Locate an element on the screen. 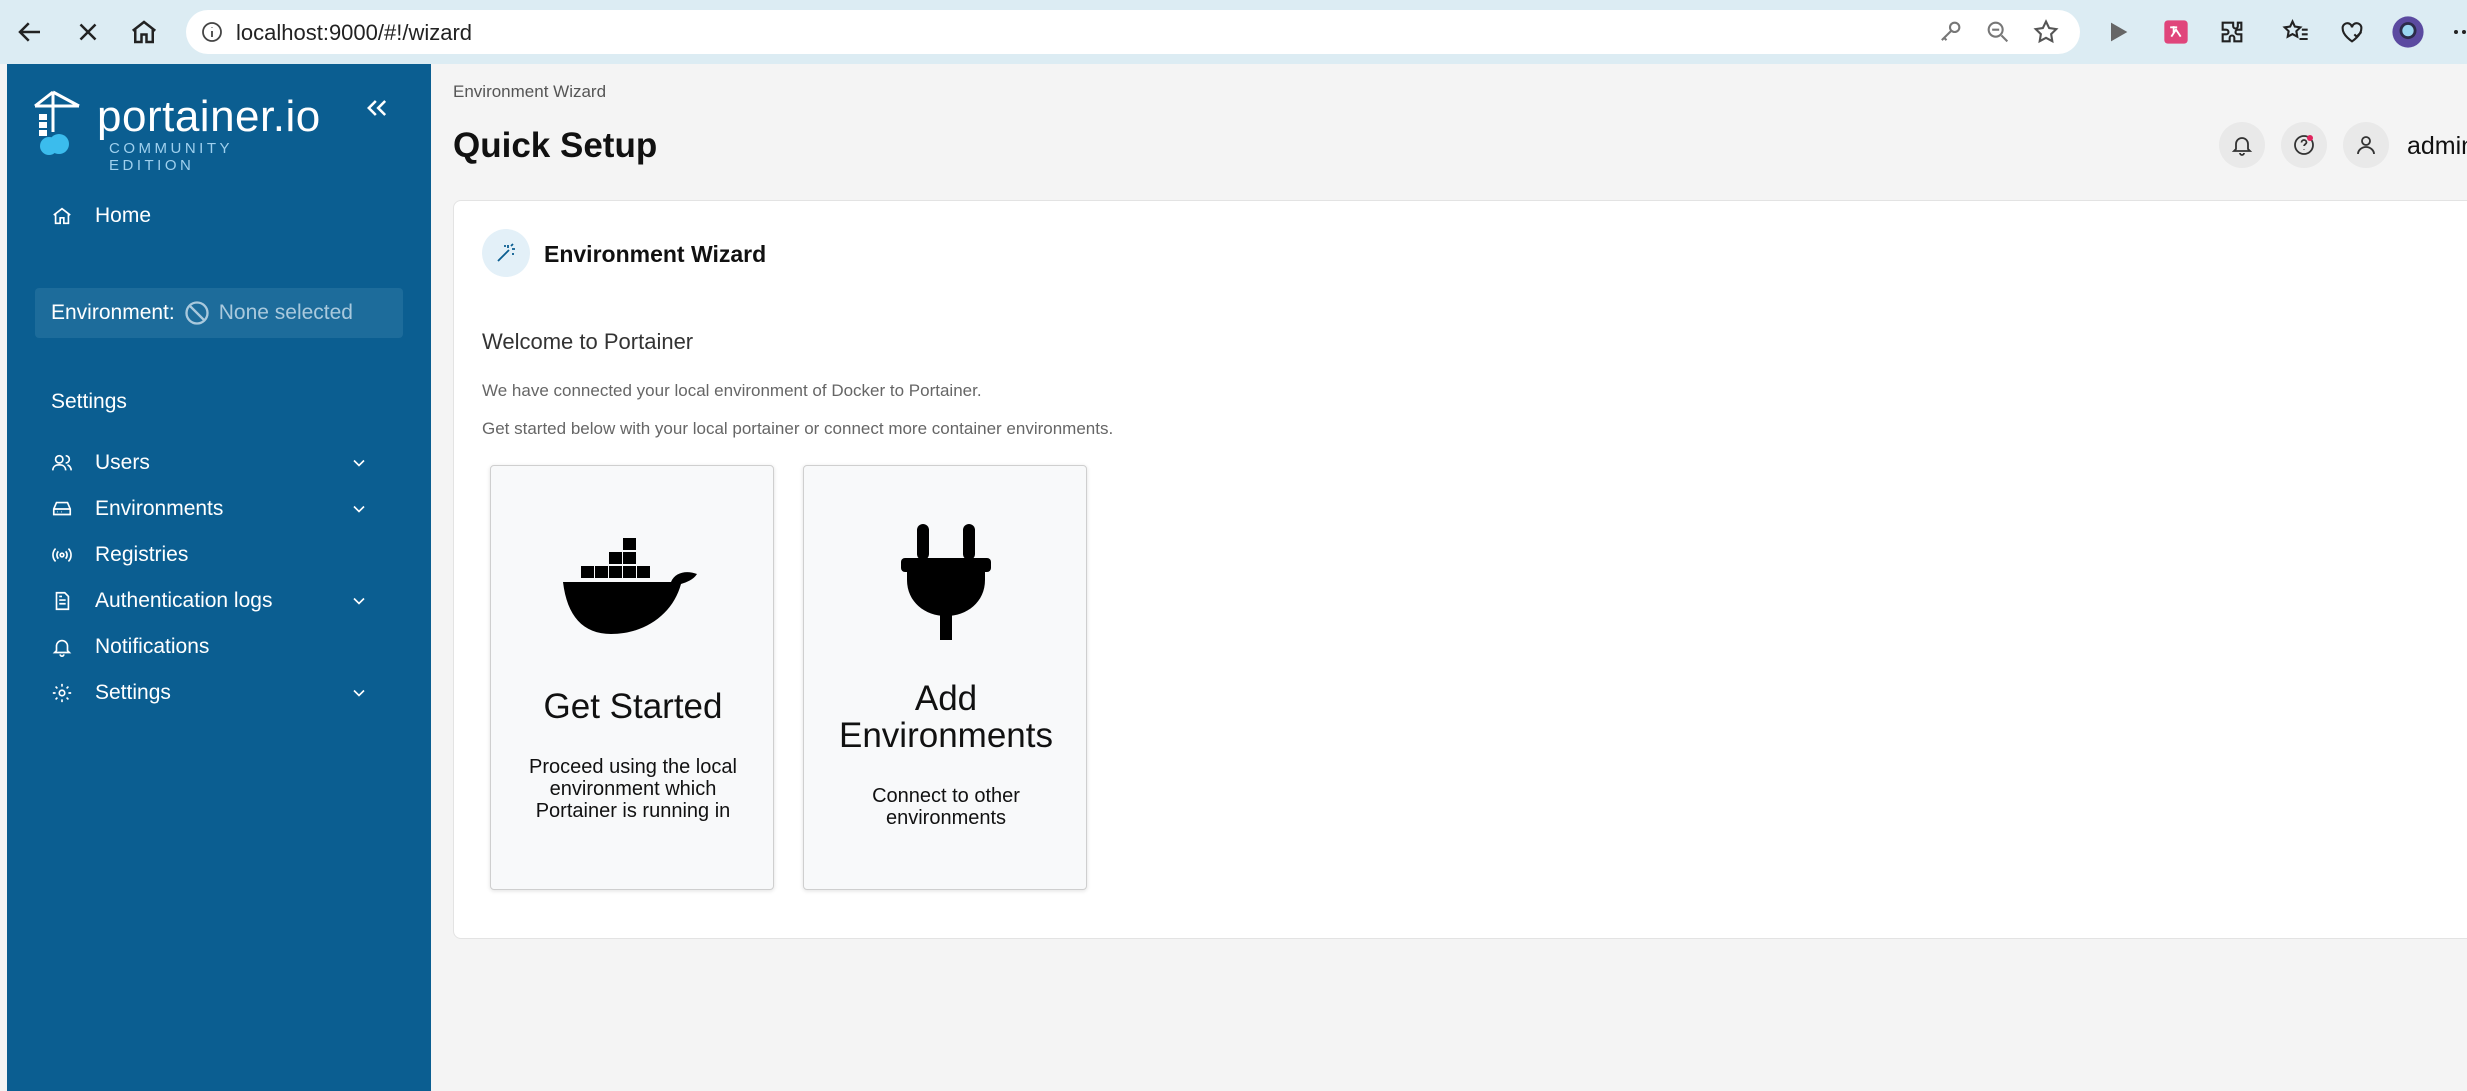 This screenshot has height=1091, width=2467. user-icon is located at coordinates (2366, 145).